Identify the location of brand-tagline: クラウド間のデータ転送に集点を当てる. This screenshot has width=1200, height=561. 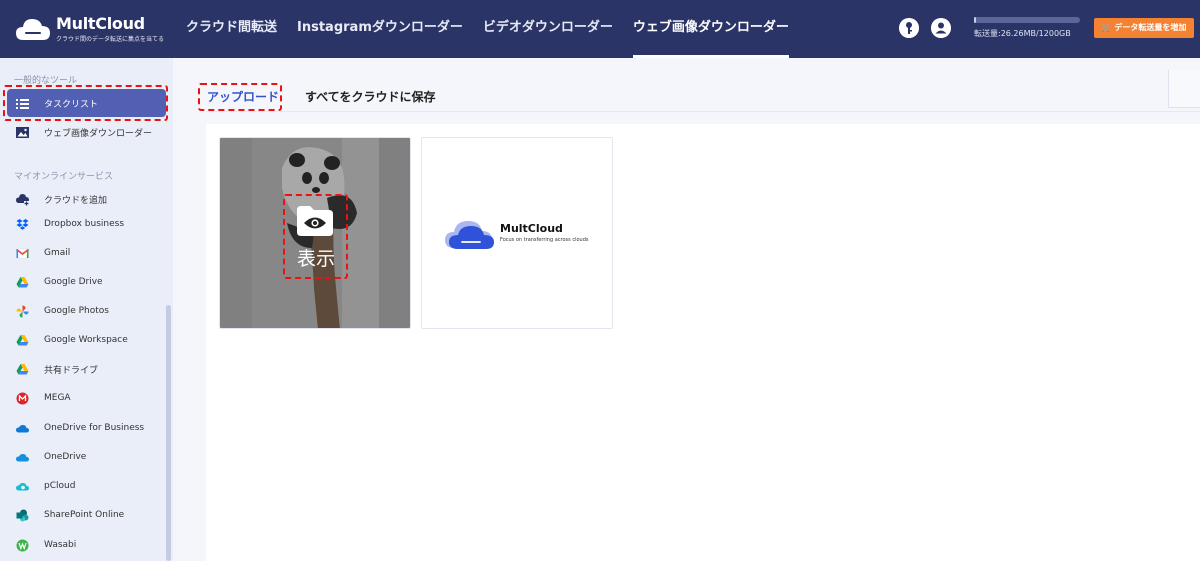
(110, 39).